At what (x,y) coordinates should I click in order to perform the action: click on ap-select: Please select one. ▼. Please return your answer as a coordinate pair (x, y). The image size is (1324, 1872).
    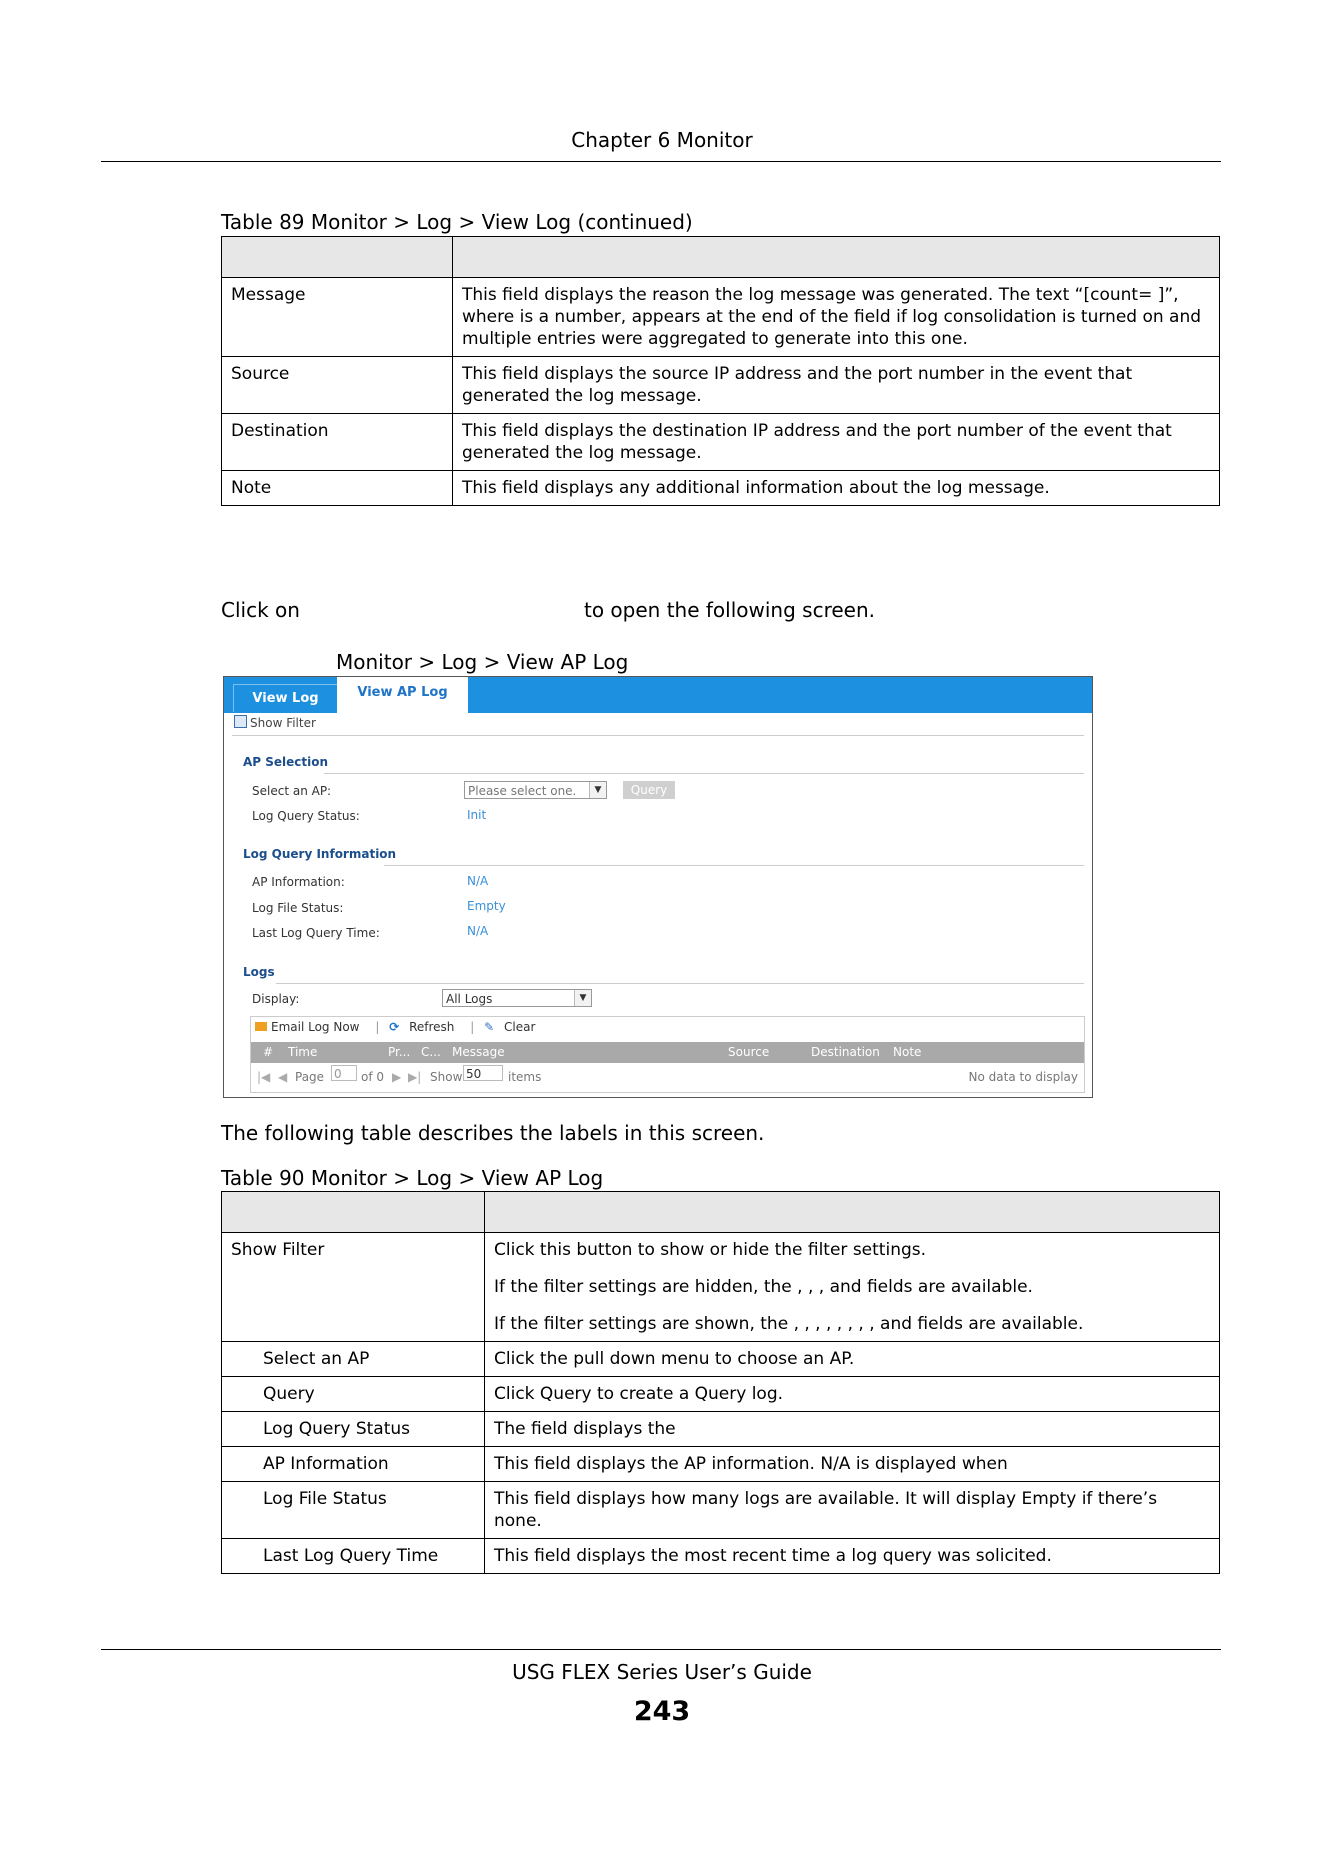
    Looking at the image, I should click on (535, 790).